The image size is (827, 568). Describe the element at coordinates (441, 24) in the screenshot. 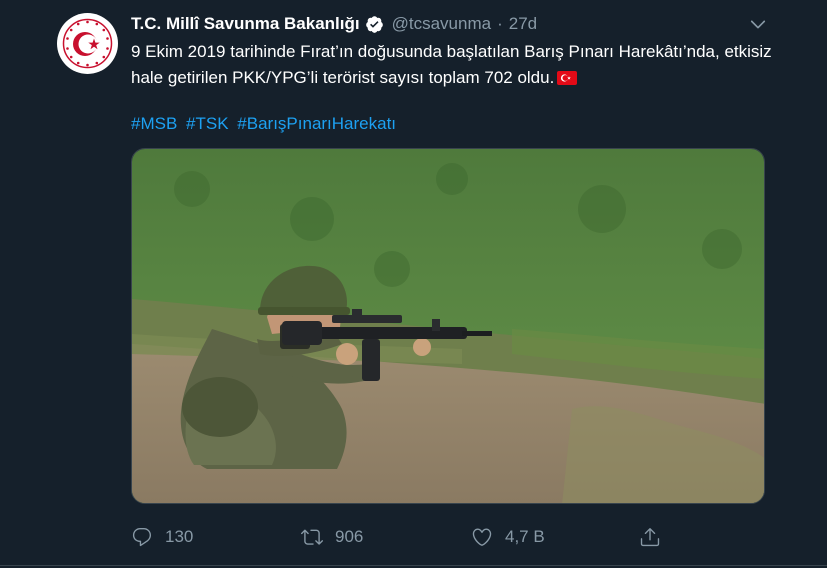

I see `author-handle: @tcsavunma` at that location.